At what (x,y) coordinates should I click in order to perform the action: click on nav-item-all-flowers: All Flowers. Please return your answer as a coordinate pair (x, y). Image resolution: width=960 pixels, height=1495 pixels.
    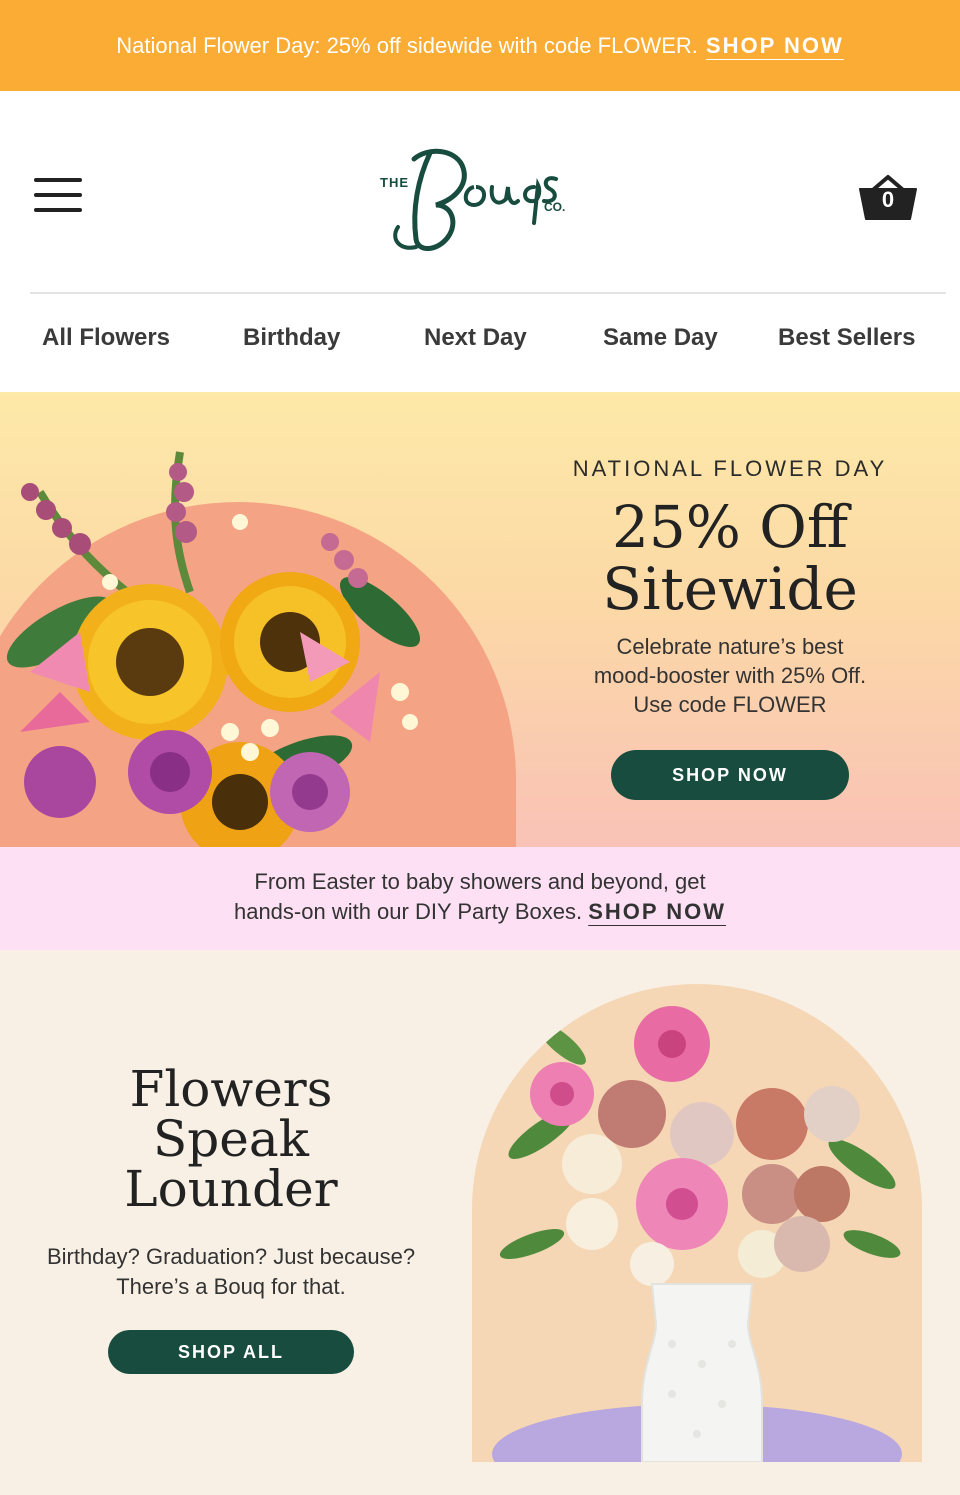
    Looking at the image, I should click on (106, 338).